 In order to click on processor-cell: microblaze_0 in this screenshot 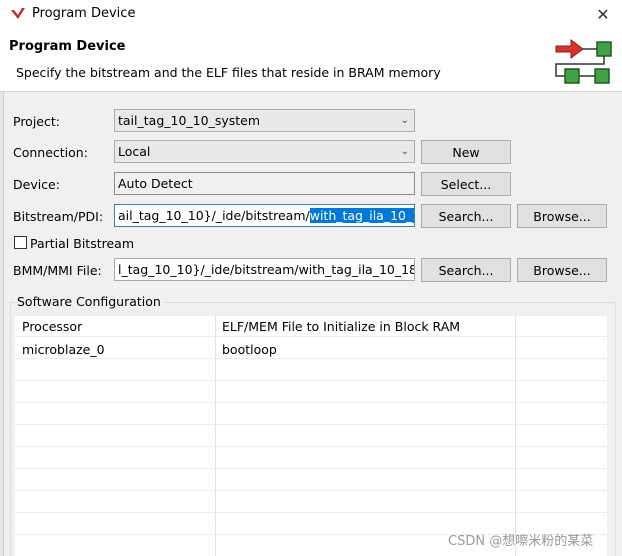, I will do `click(63, 349)`.